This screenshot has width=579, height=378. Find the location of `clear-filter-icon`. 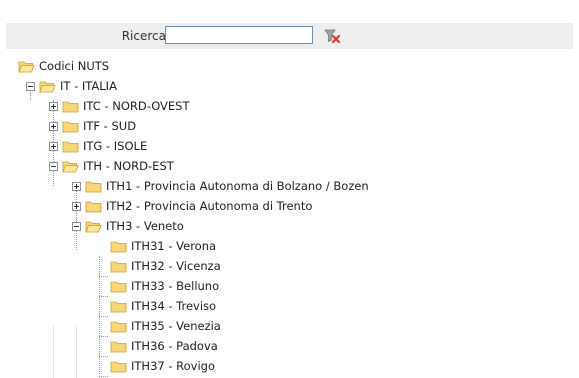

clear-filter-icon is located at coordinates (332, 36).